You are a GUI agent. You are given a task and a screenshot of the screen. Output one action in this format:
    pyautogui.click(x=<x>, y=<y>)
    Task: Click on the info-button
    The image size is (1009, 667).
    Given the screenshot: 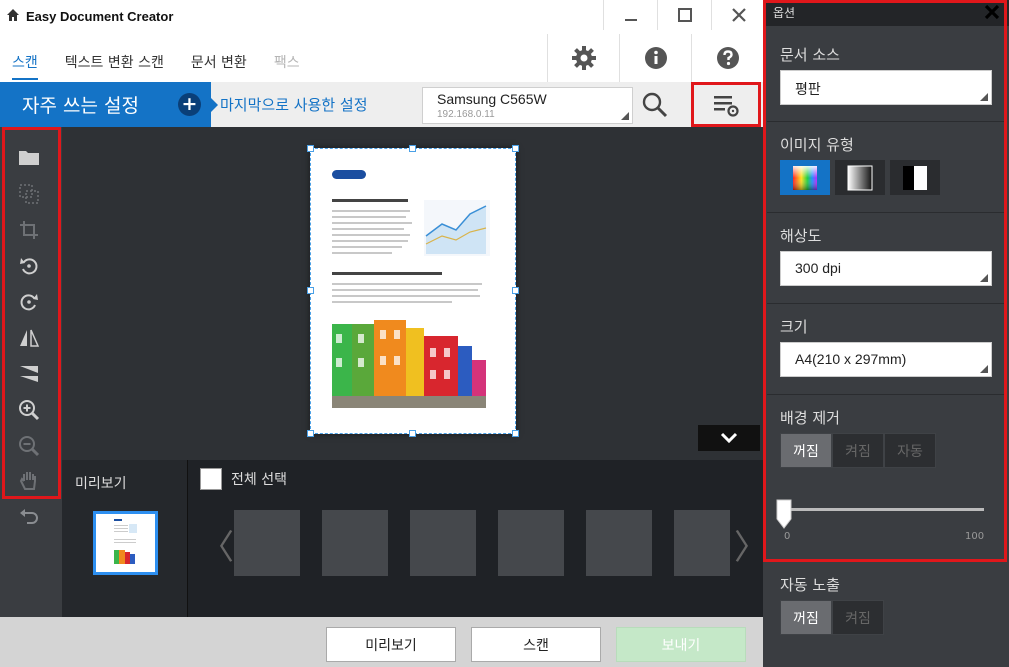 What is the action you would take?
    pyautogui.click(x=655, y=58)
    